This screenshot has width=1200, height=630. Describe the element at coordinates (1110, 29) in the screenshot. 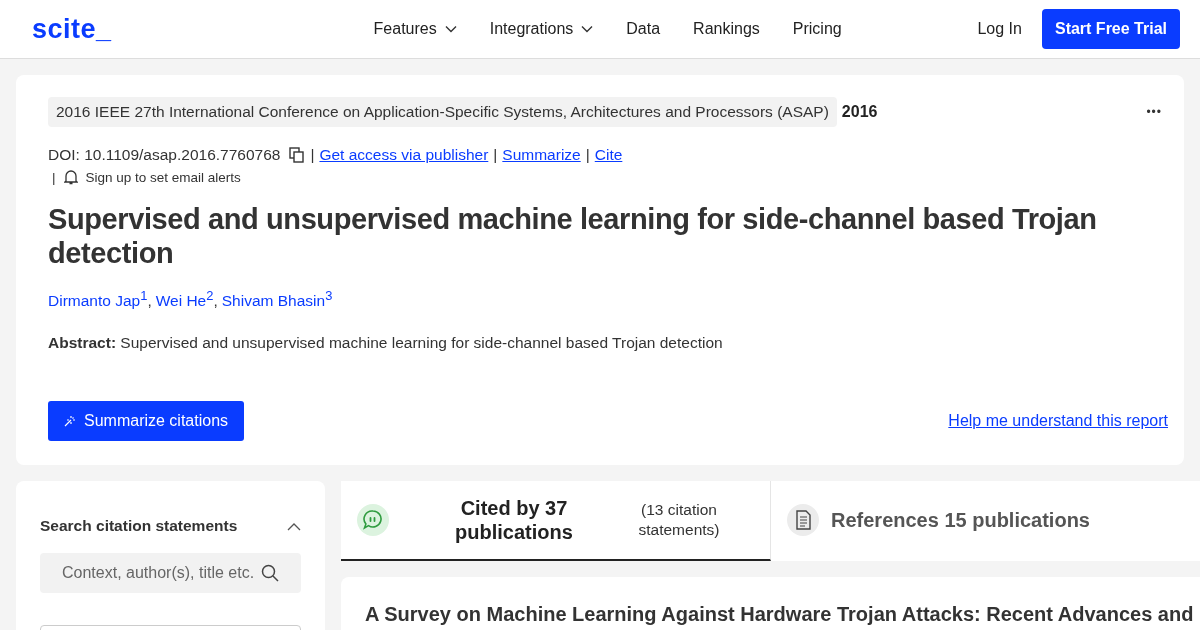

I see `start-trial-button: Start Free Trial` at that location.